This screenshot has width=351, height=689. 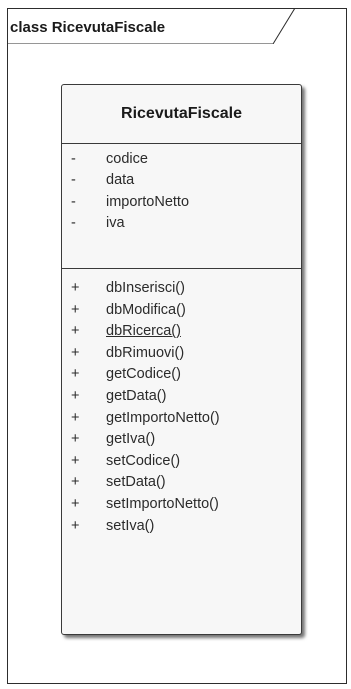 I want to click on attribute-row-name: iva, so click(x=115, y=223).